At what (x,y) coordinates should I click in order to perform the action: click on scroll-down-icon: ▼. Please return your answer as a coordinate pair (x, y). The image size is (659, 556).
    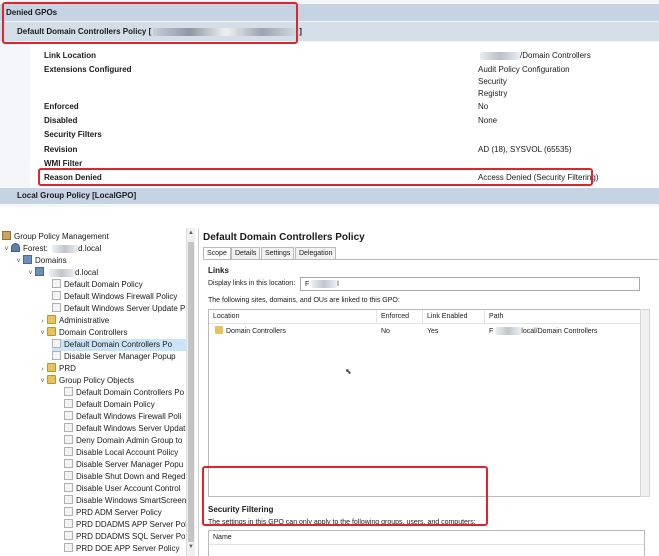
    Looking at the image, I should click on (191, 549).